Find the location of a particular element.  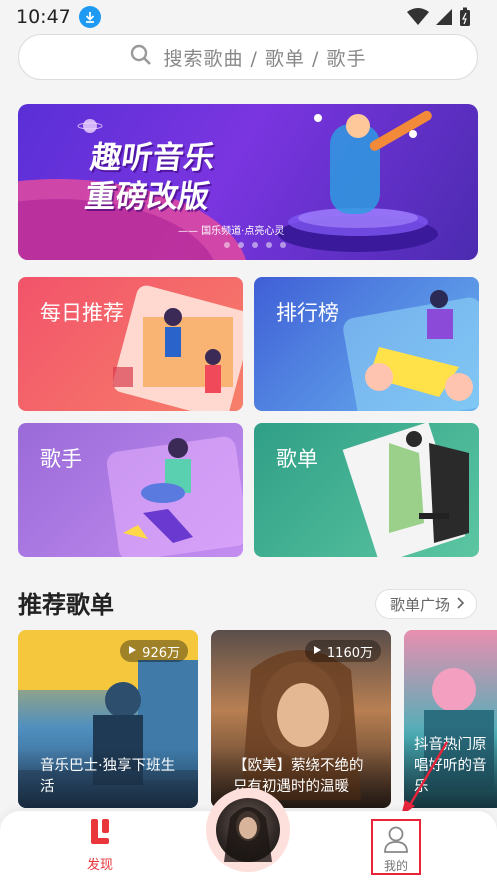

category-singers: 歌手 is located at coordinates (130, 490).